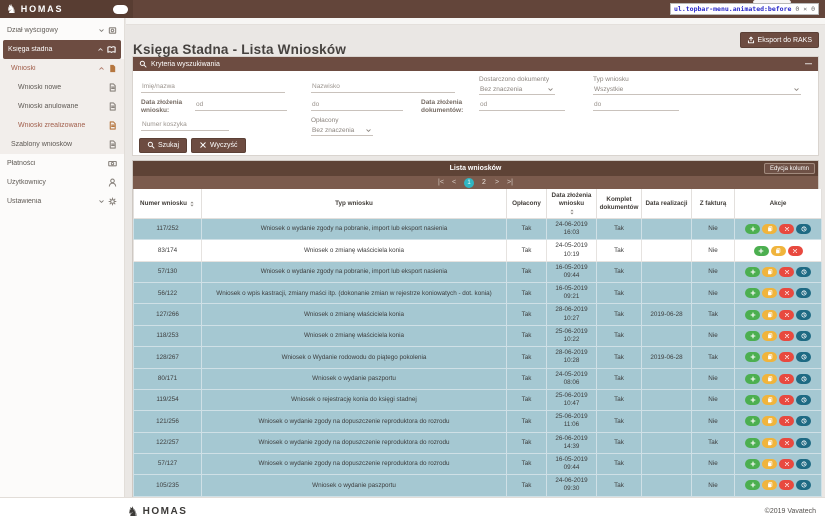  Describe the element at coordinates (120, 9) in the screenshot. I see `menu-toggle-icon` at that location.